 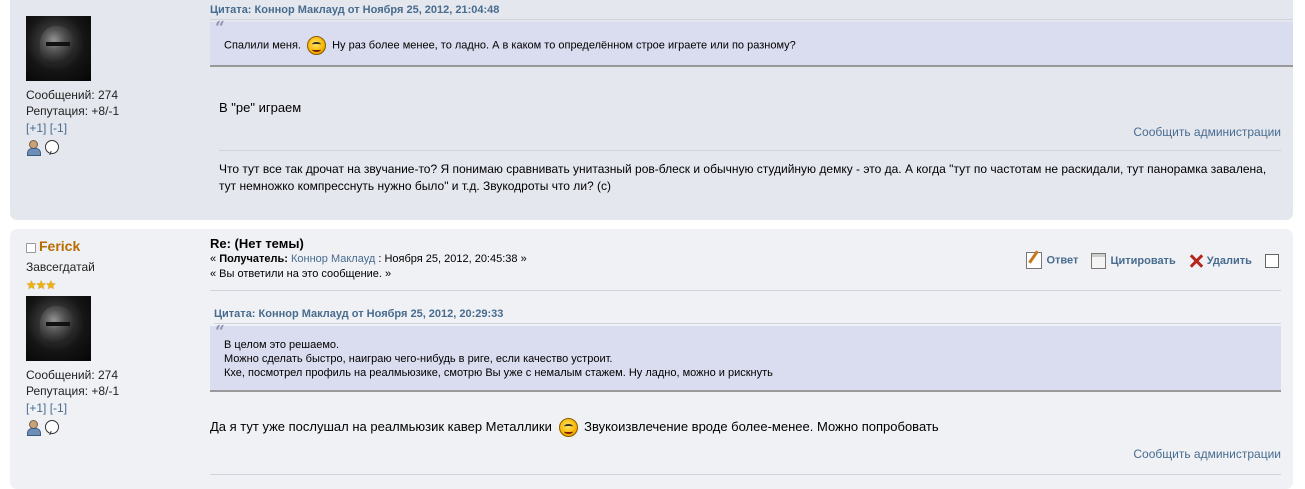 What do you see at coordinates (1272, 260) in the screenshot?
I see `select-post-checkbox` at bounding box center [1272, 260].